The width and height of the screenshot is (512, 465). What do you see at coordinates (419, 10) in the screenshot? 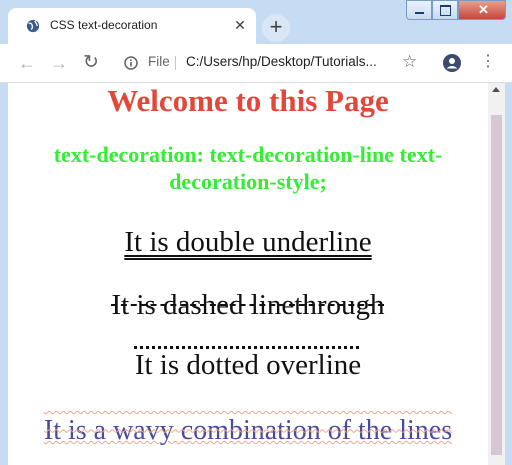
I see `minimize-button` at bounding box center [419, 10].